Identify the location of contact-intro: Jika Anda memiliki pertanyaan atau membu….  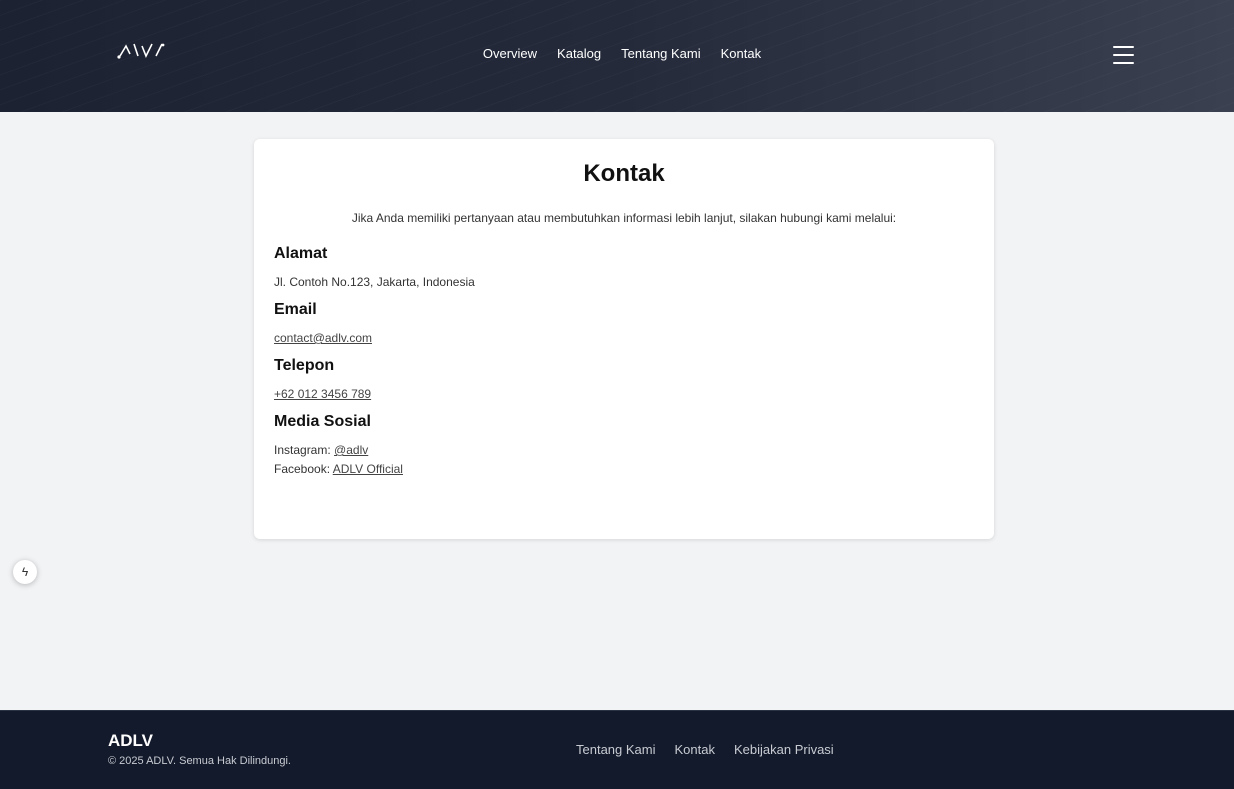
(624, 218).